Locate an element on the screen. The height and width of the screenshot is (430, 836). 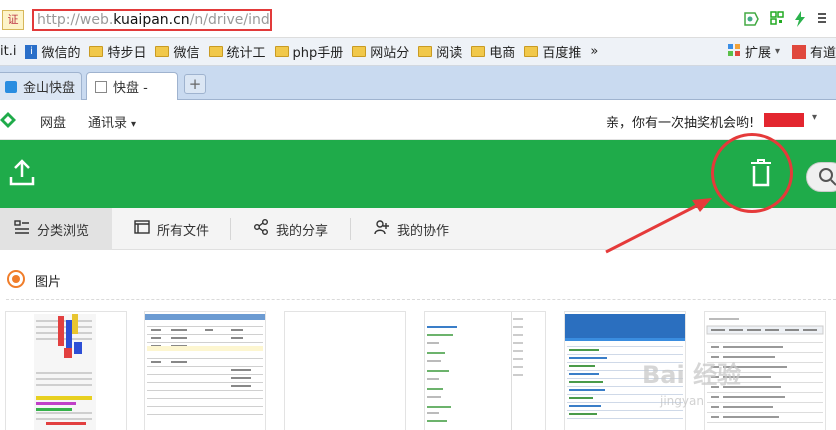
watermark-sub: jingyan is located at coordinates (682, 401).